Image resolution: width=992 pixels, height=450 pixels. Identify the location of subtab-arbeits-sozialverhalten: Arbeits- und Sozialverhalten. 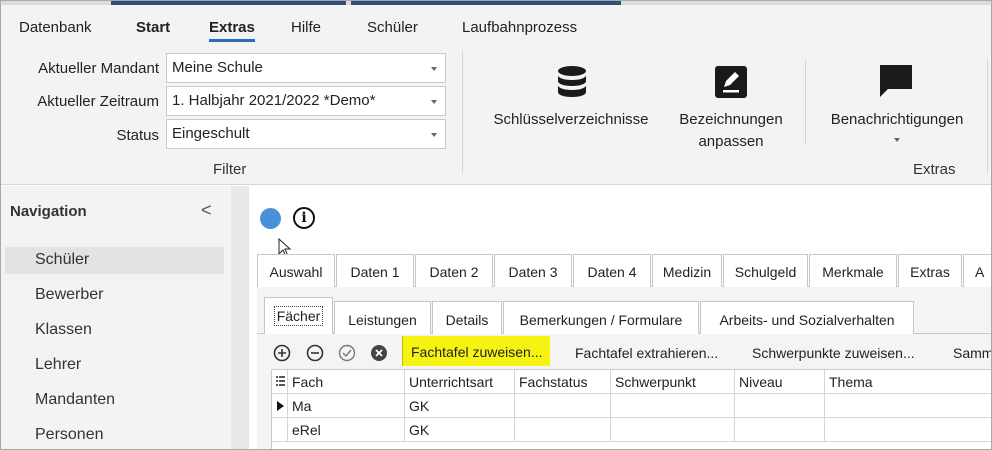
(807, 317).